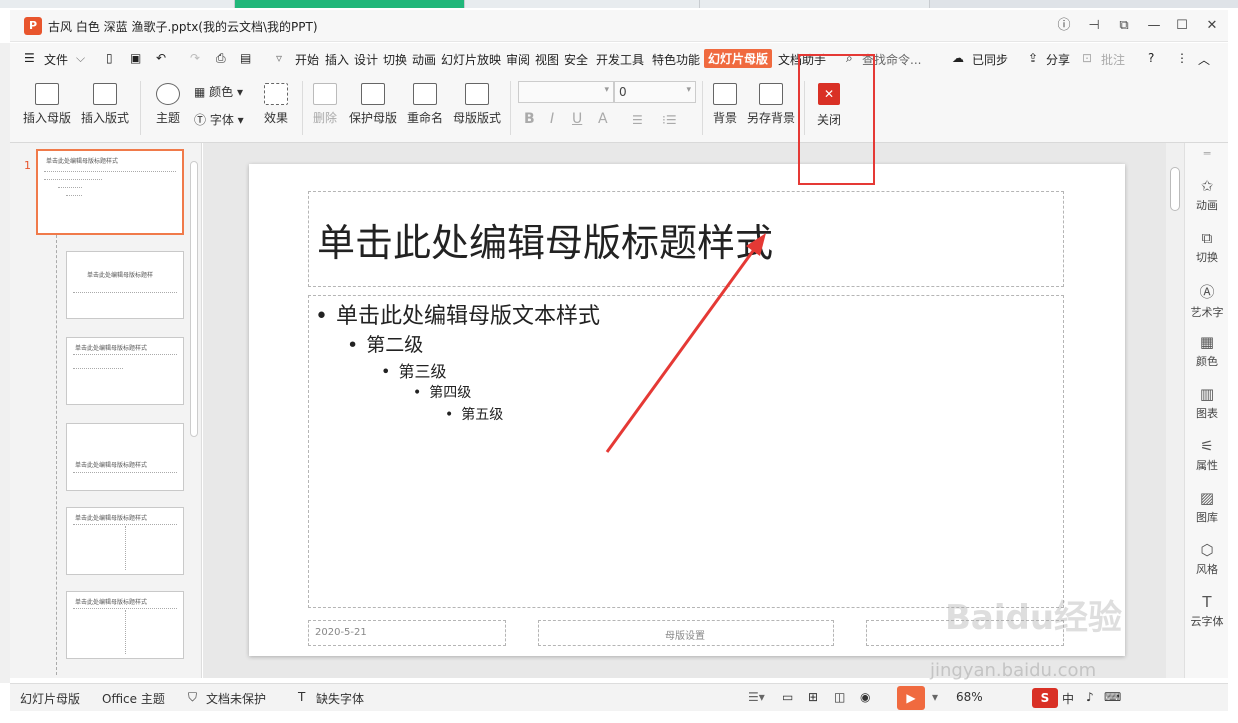 This screenshot has width=1238, height=723. I want to click on arrow-shaft, so click(682, 348).